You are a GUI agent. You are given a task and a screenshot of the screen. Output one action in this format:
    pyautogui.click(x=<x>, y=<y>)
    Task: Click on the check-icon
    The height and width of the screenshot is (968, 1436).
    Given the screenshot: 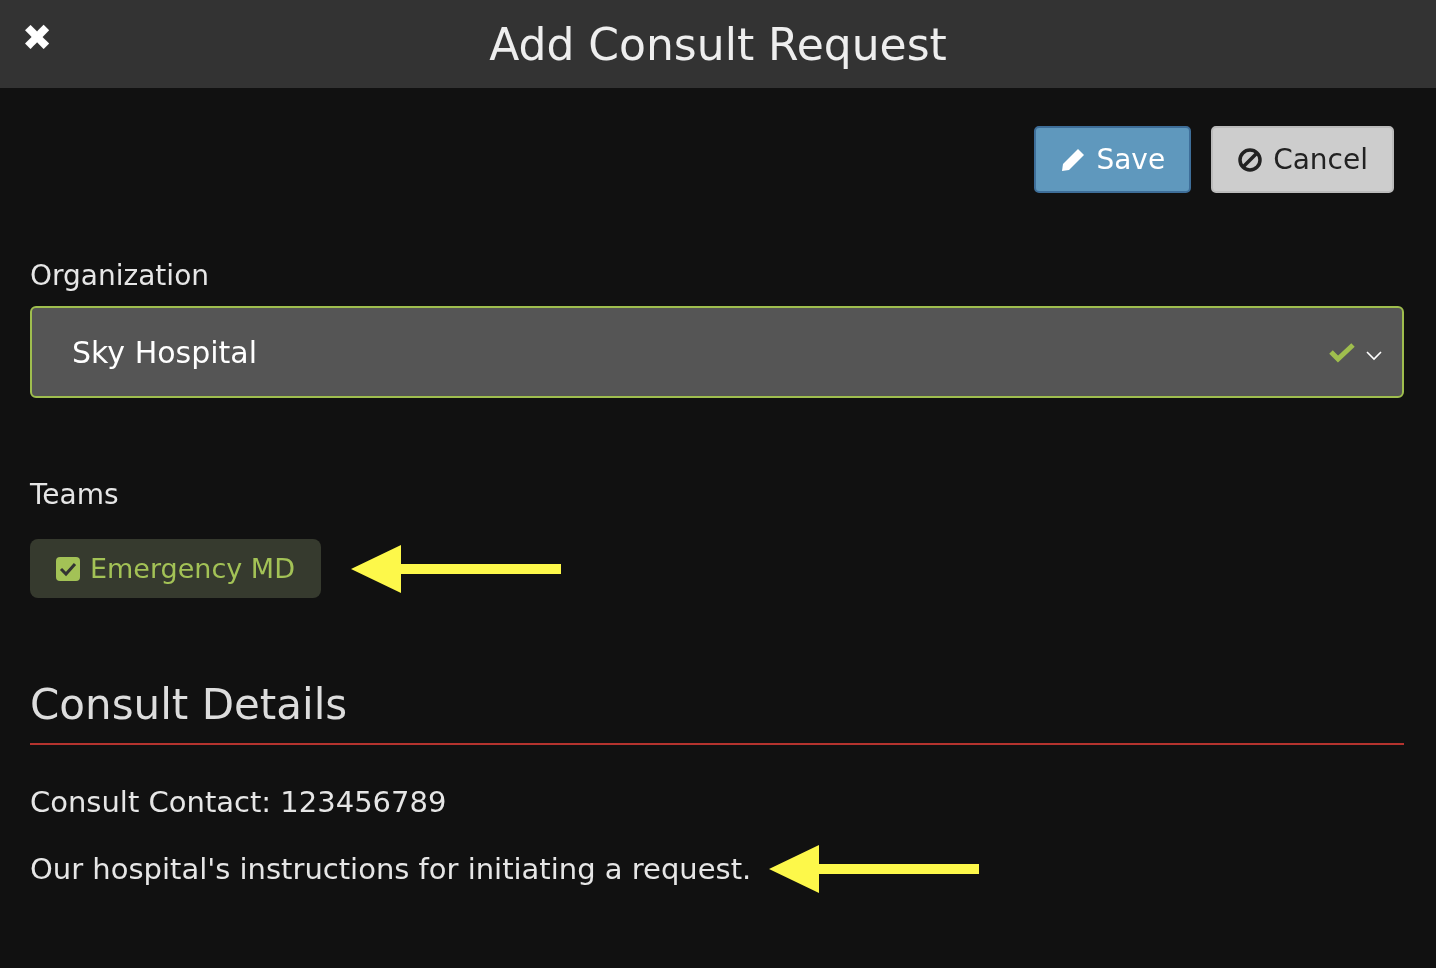 What is the action you would take?
    pyautogui.click(x=1342, y=352)
    